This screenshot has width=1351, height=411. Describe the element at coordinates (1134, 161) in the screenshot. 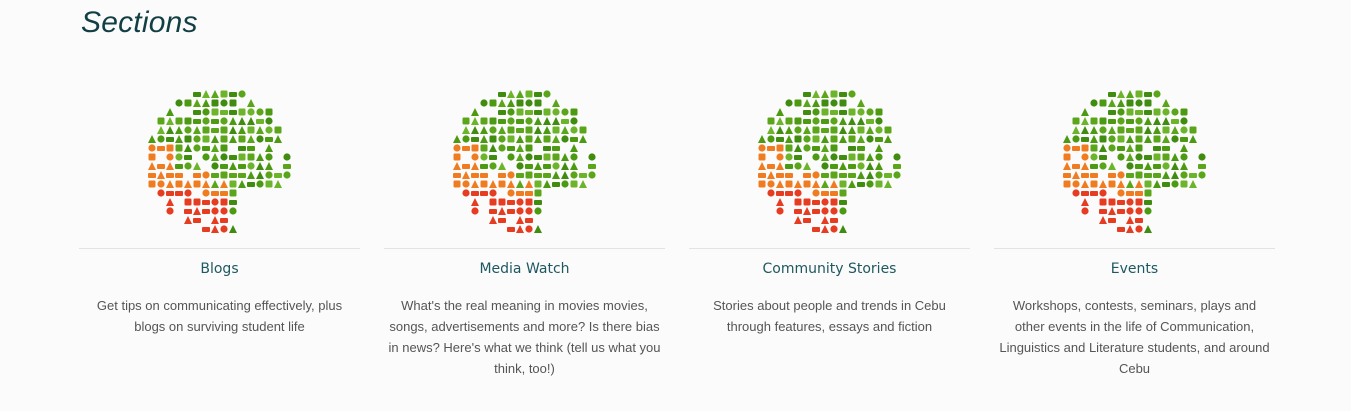

I see `section-image-events` at that location.